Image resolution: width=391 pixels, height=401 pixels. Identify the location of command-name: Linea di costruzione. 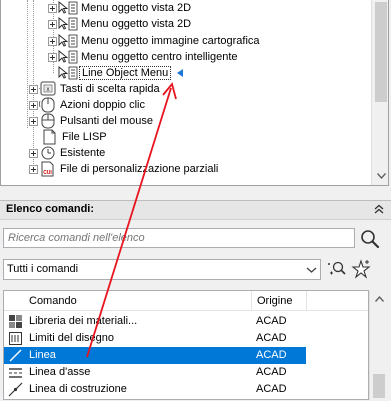
(78, 389).